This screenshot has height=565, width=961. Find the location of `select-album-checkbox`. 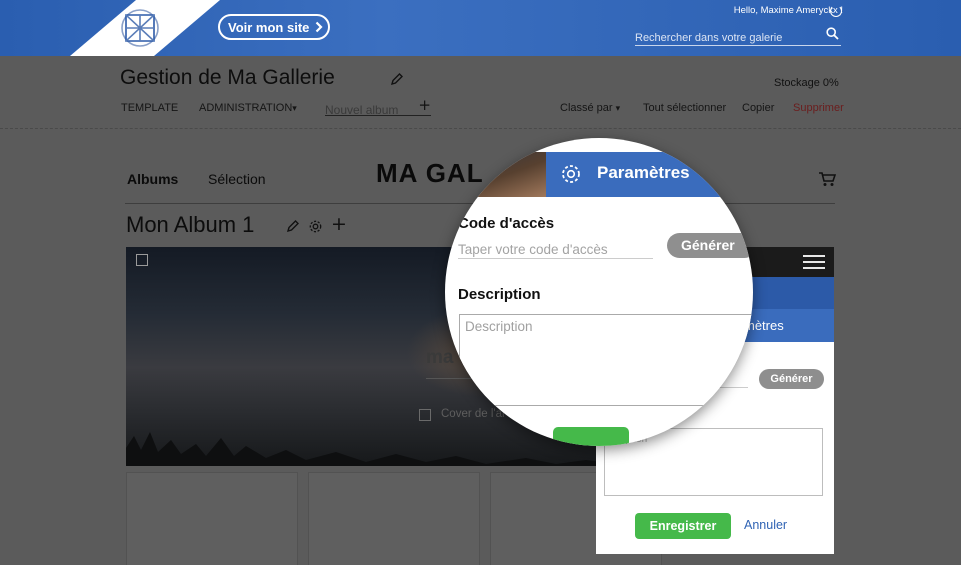

select-album-checkbox is located at coordinates (142, 260).